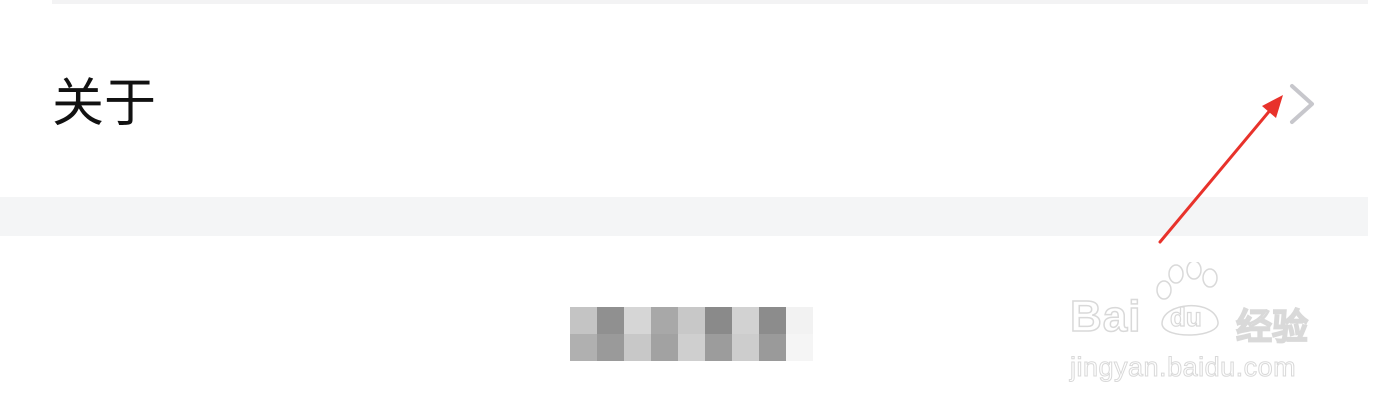 This screenshot has width=1397, height=414. Describe the element at coordinates (104, 104) in the screenshot. I see `about-label: 关于` at that location.